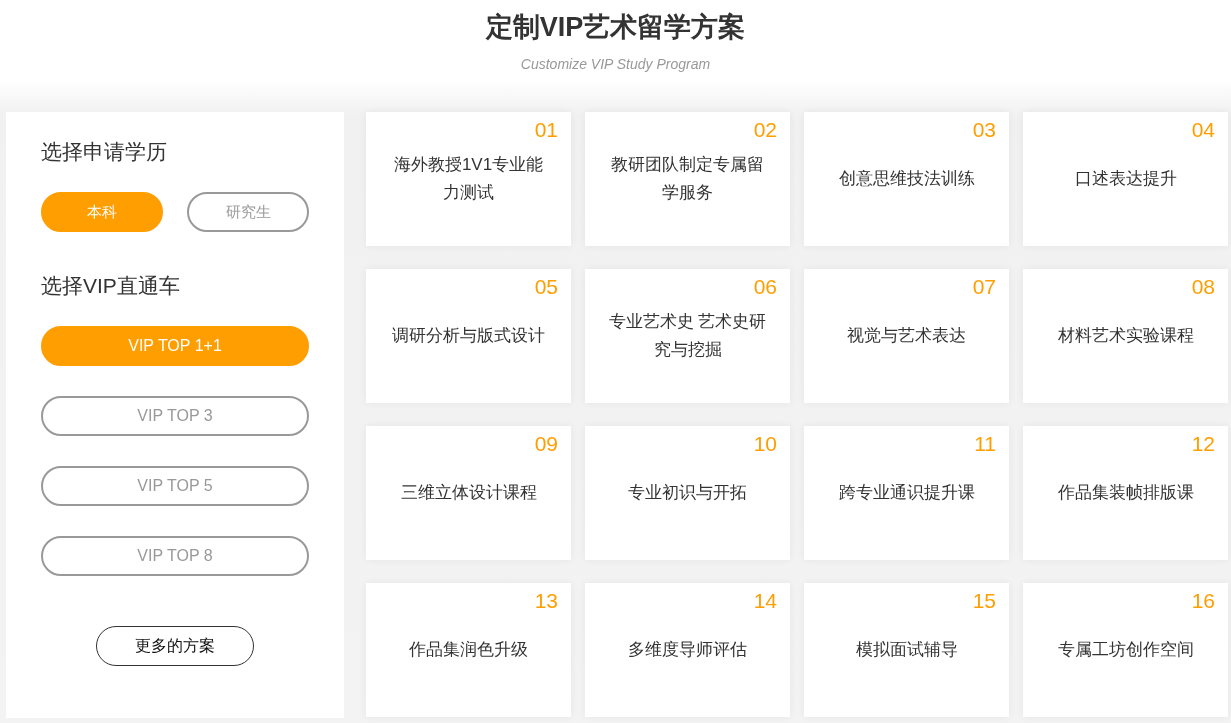 The height and width of the screenshot is (723, 1231). I want to click on page-title: 定制VIP艺术留学方案, so click(615, 27).